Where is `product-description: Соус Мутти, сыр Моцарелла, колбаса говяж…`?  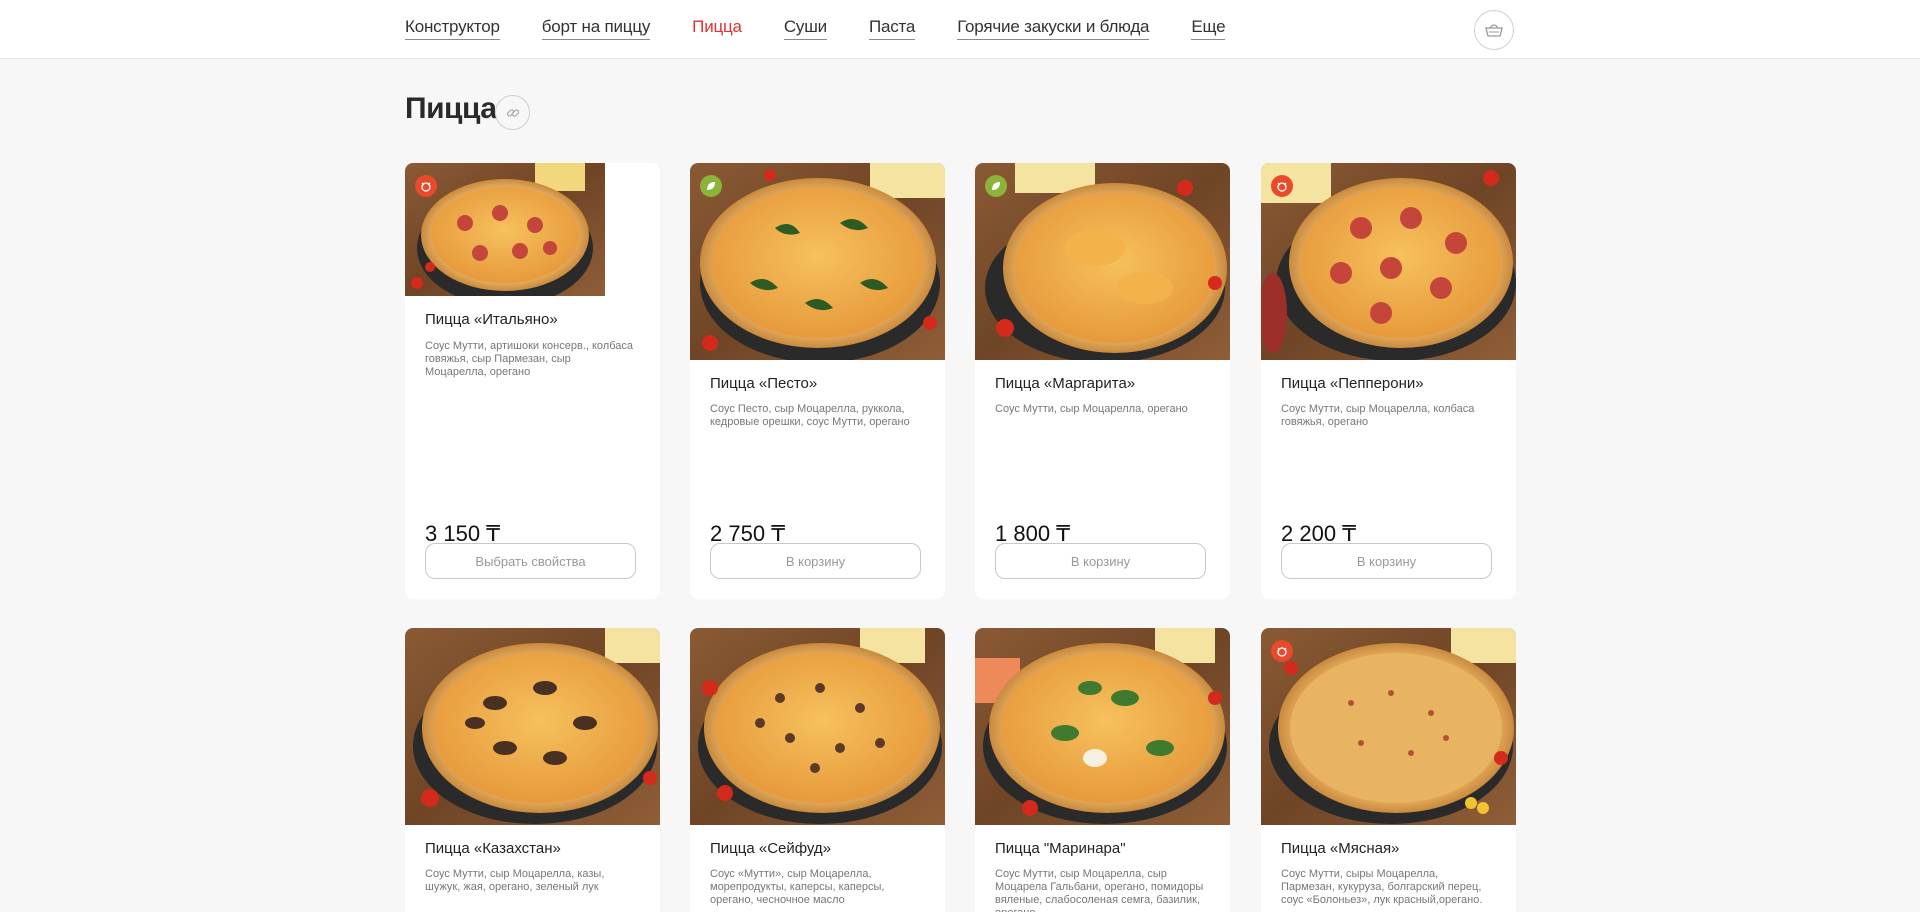
product-description: Соус Мутти, сыр Моцарелла, колбаса говяж… is located at coordinates (1378, 415).